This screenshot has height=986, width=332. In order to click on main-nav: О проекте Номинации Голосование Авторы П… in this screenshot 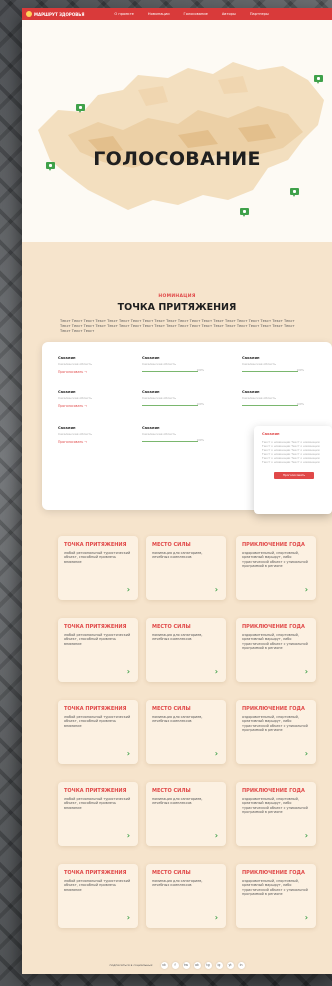, I will do `click(191, 14)`.